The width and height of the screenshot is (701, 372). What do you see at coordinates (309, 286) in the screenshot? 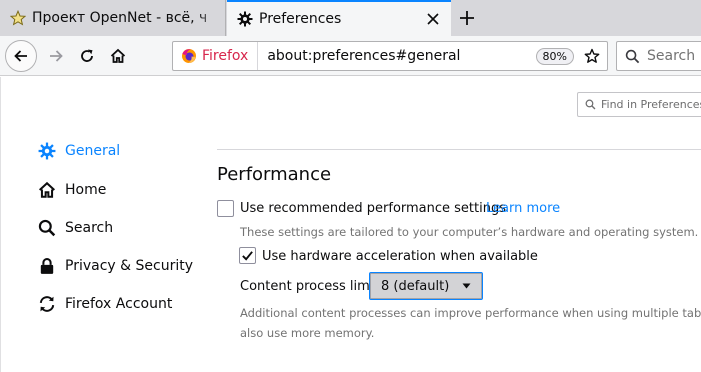
I see `content-process-limit-label: Content process limit` at bounding box center [309, 286].